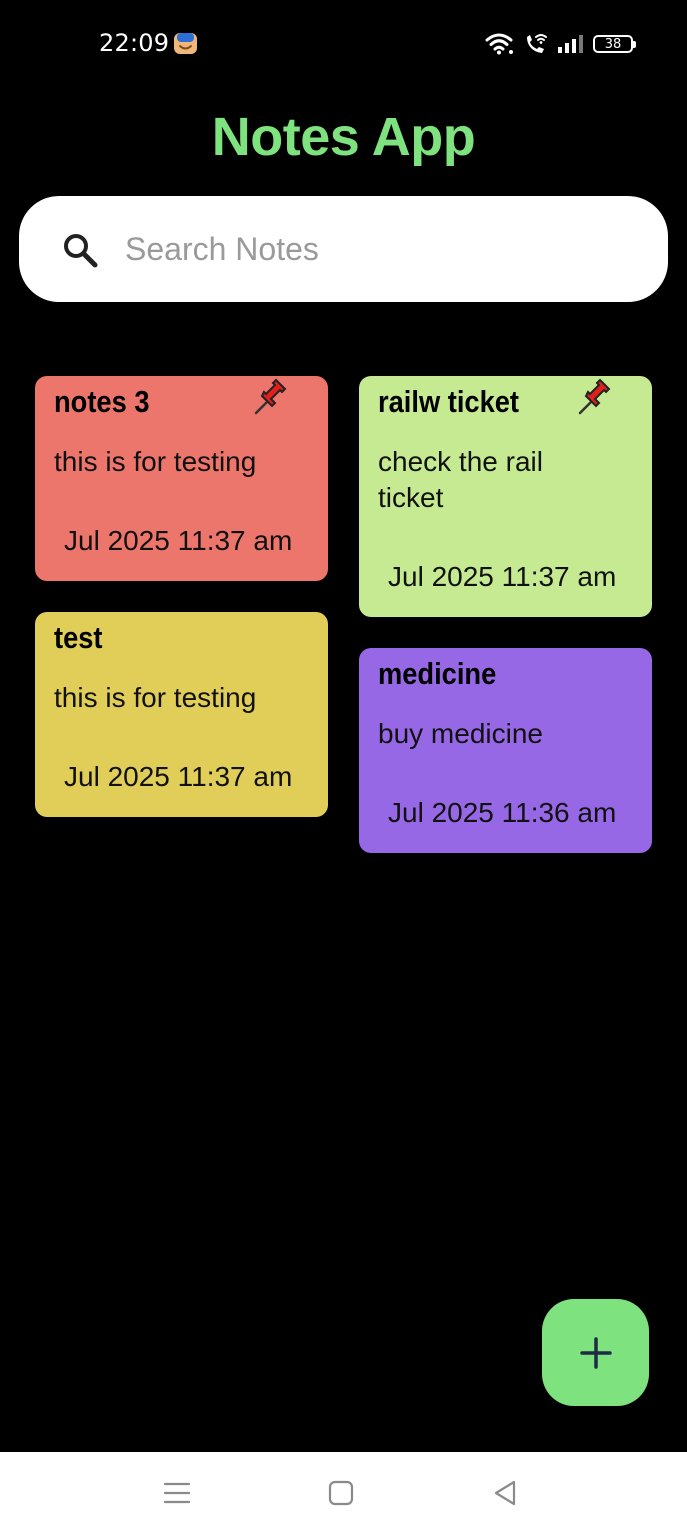 The height and width of the screenshot is (1536, 687). What do you see at coordinates (341, 1493) in the screenshot?
I see `home-icon` at bounding box center [341, 1493].